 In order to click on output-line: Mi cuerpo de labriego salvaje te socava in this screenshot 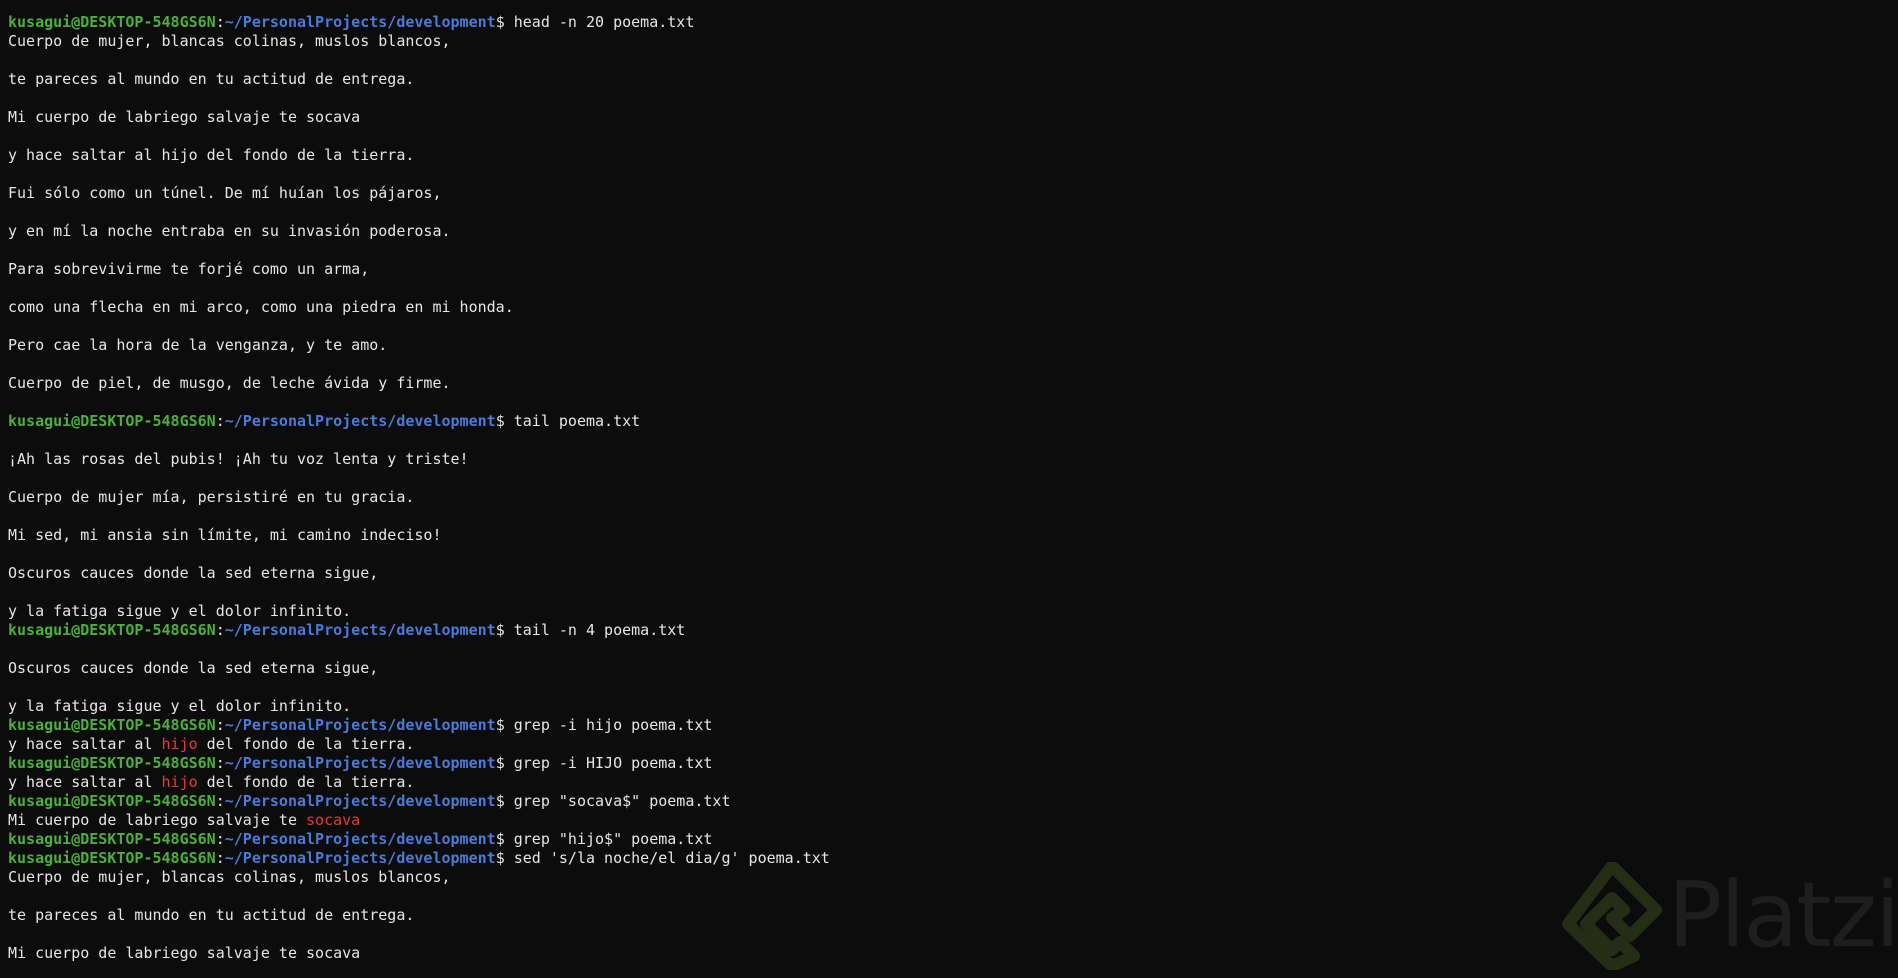, I will do `click(184, 116)`.